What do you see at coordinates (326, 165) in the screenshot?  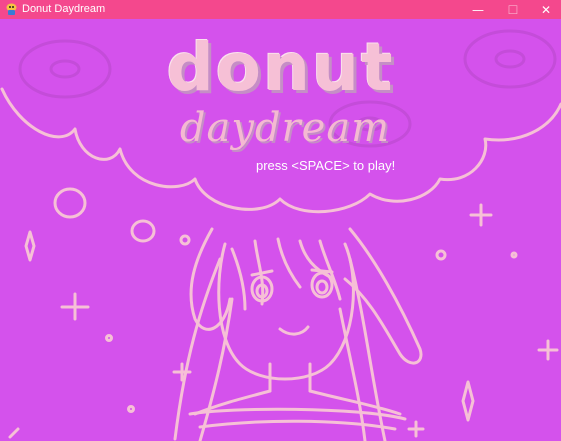 I see `start-prompt: press <SPACE> to play!` at bounding box center [326, 165].